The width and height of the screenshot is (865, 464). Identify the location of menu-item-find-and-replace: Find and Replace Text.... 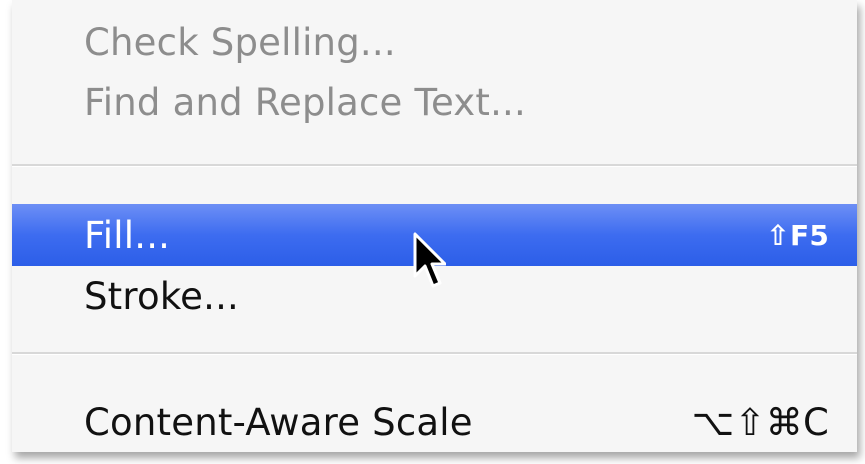
(434, 102).